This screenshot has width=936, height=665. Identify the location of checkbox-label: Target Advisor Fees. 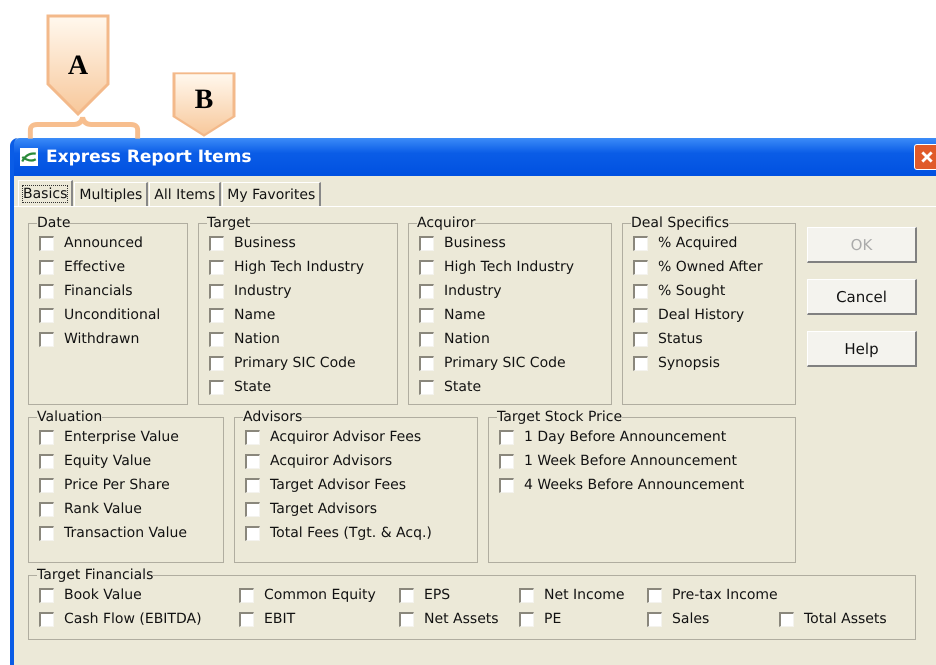
(338, 485).